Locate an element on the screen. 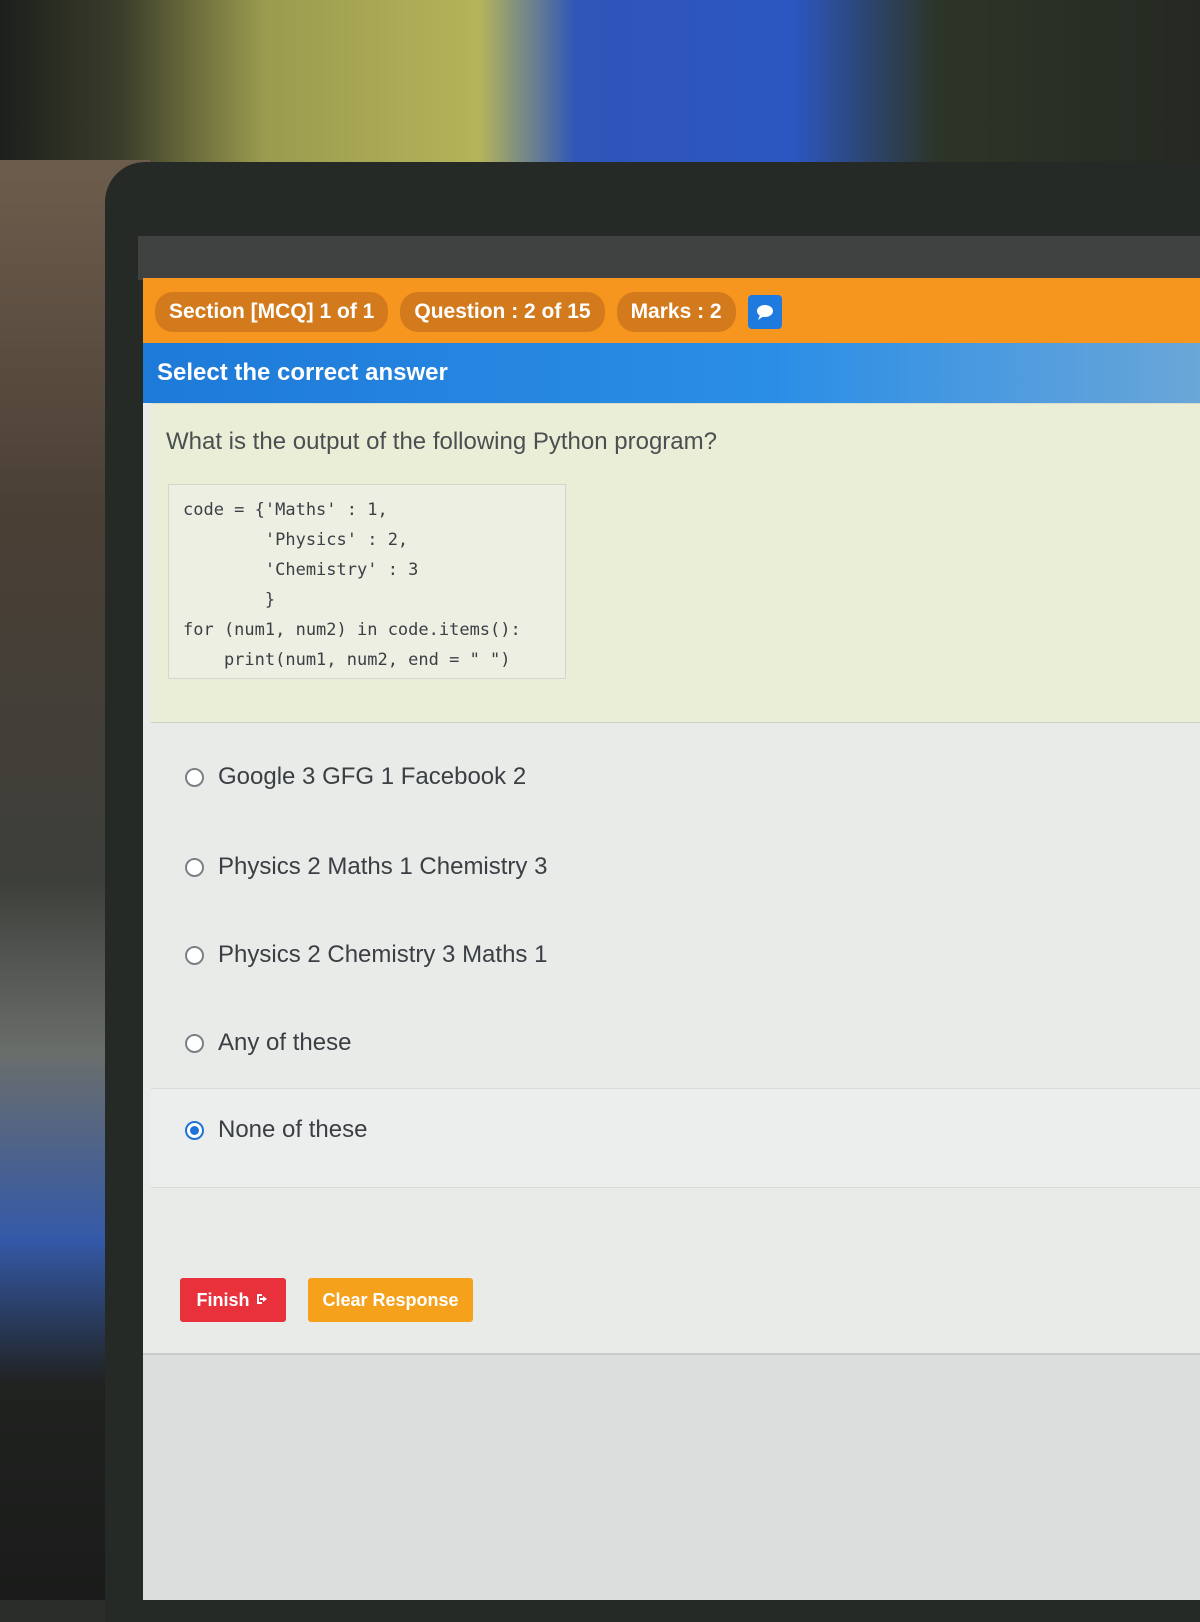  code-line: 'Physics' : 2, is located at coordinates (296, 540).